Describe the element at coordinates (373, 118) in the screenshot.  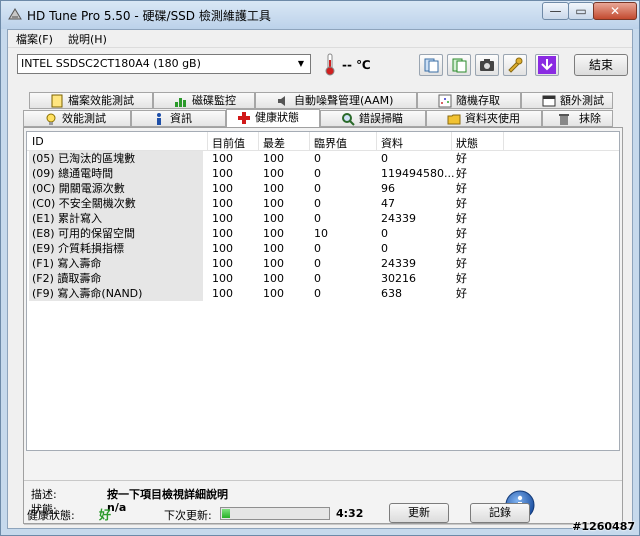
I see `tab-error-scan: 錯誤掃瞄` at that location.